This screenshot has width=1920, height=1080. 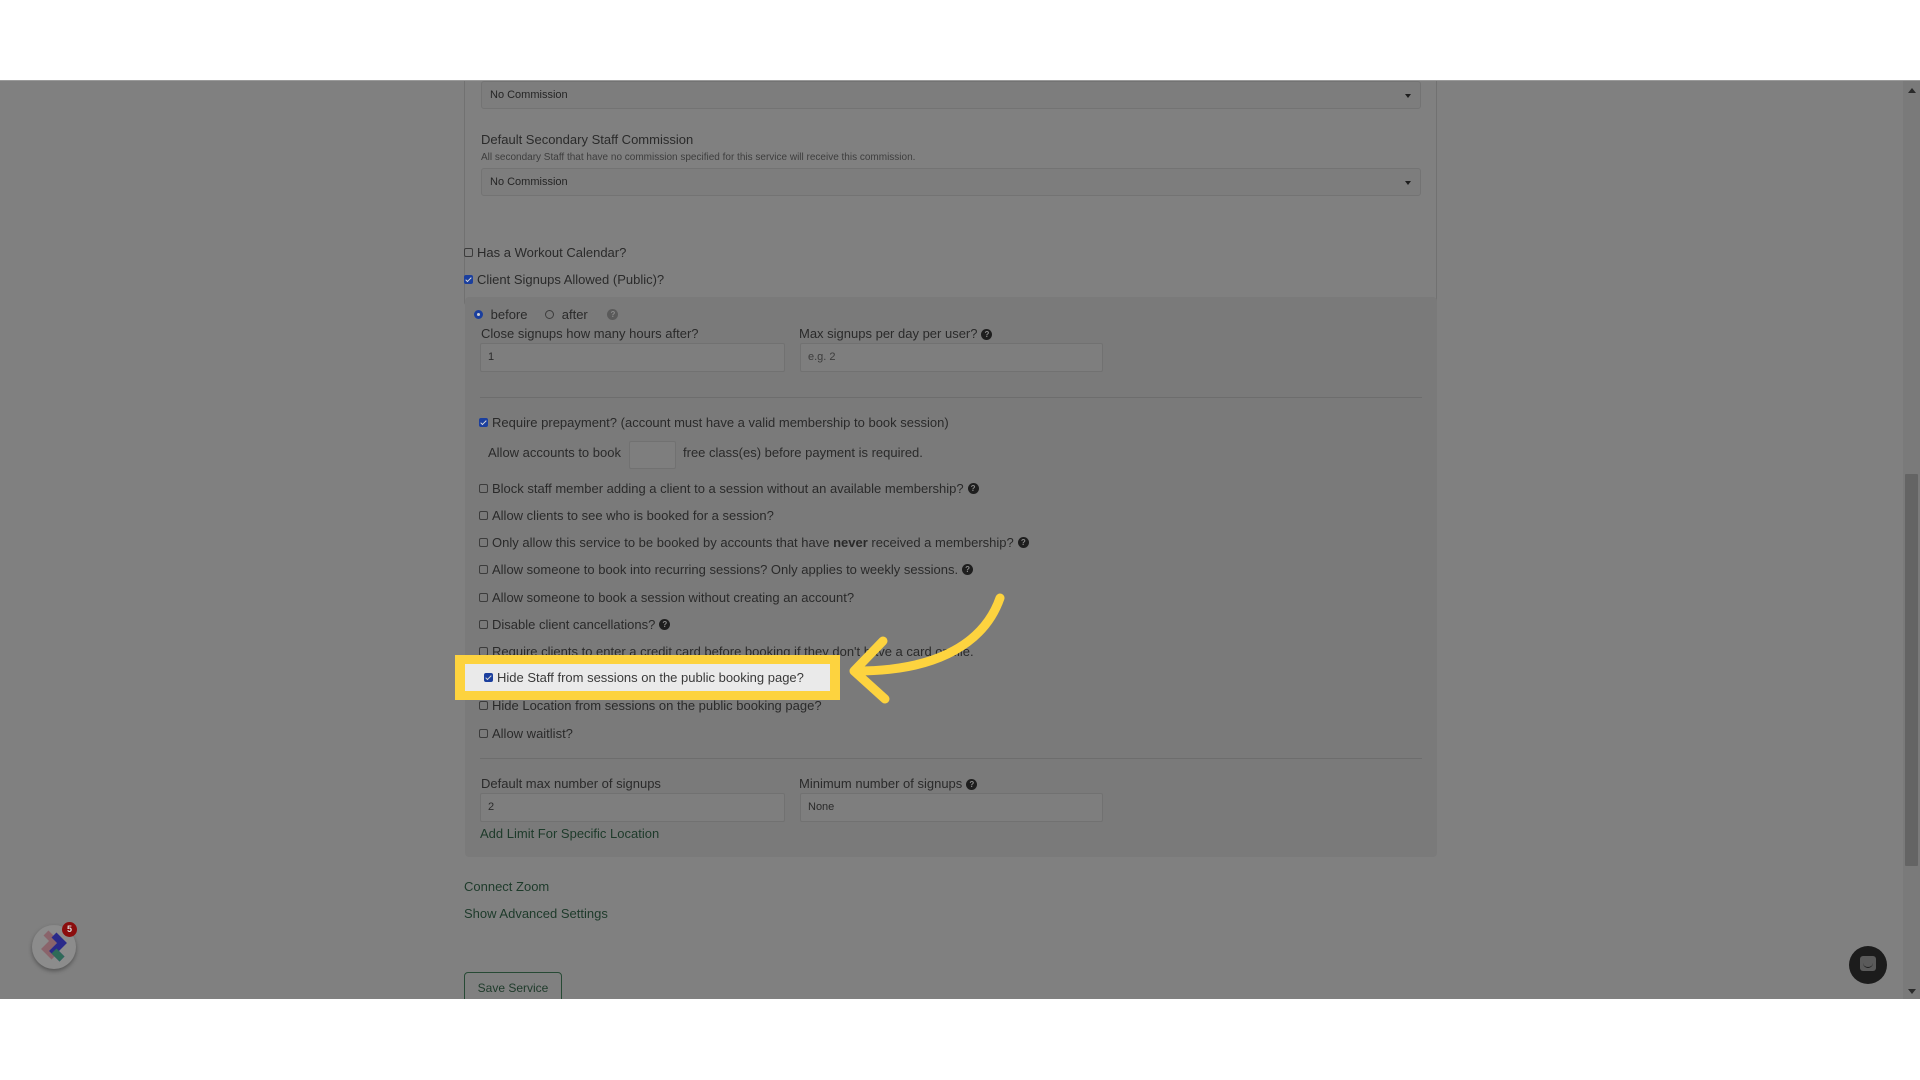 I want to click on notification-badge: 5, so click(x=69, y=929).